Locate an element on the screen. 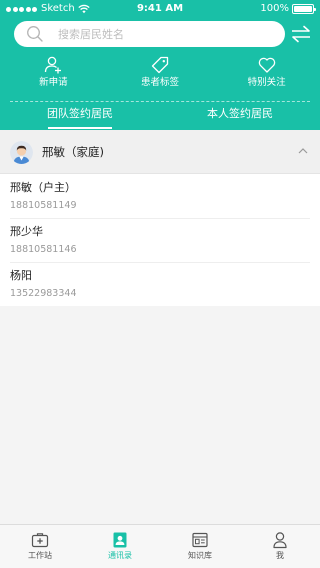 The image size is (320, 568). list-item: 邢少华 18810581146 is located at coordinates (160, 240).